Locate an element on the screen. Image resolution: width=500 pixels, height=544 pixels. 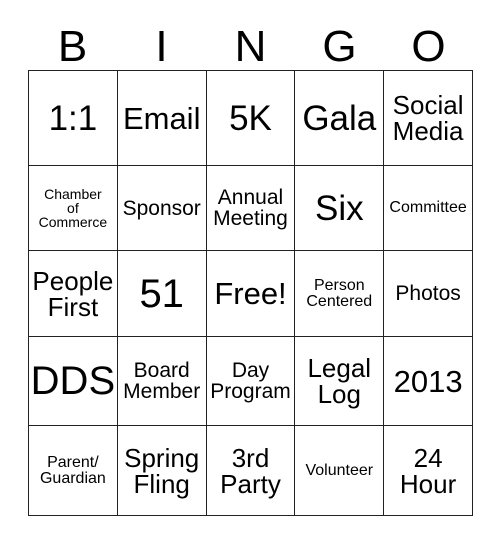
bingo-cell-i4: Board Member is located at coordinates (162, 381).